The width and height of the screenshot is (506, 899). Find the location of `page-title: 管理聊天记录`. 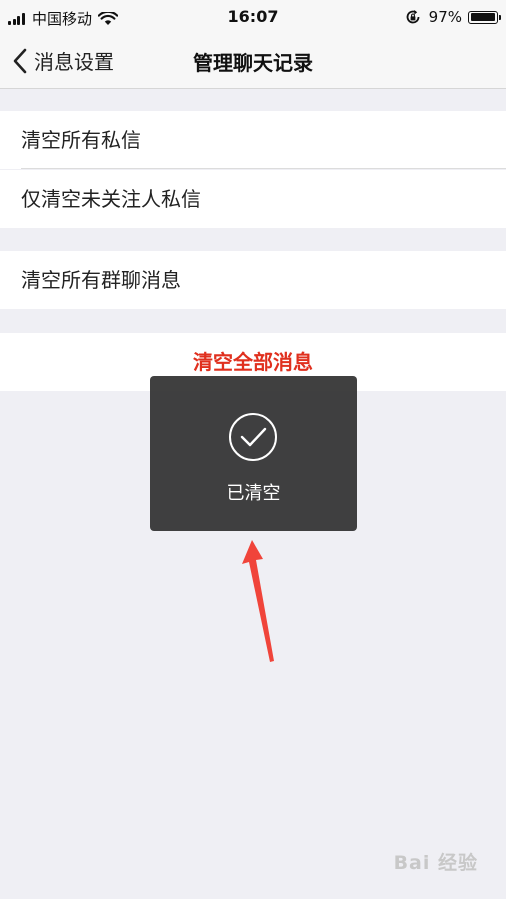

page-title: 管理聊天记录 is located at coordinates (253, 63).